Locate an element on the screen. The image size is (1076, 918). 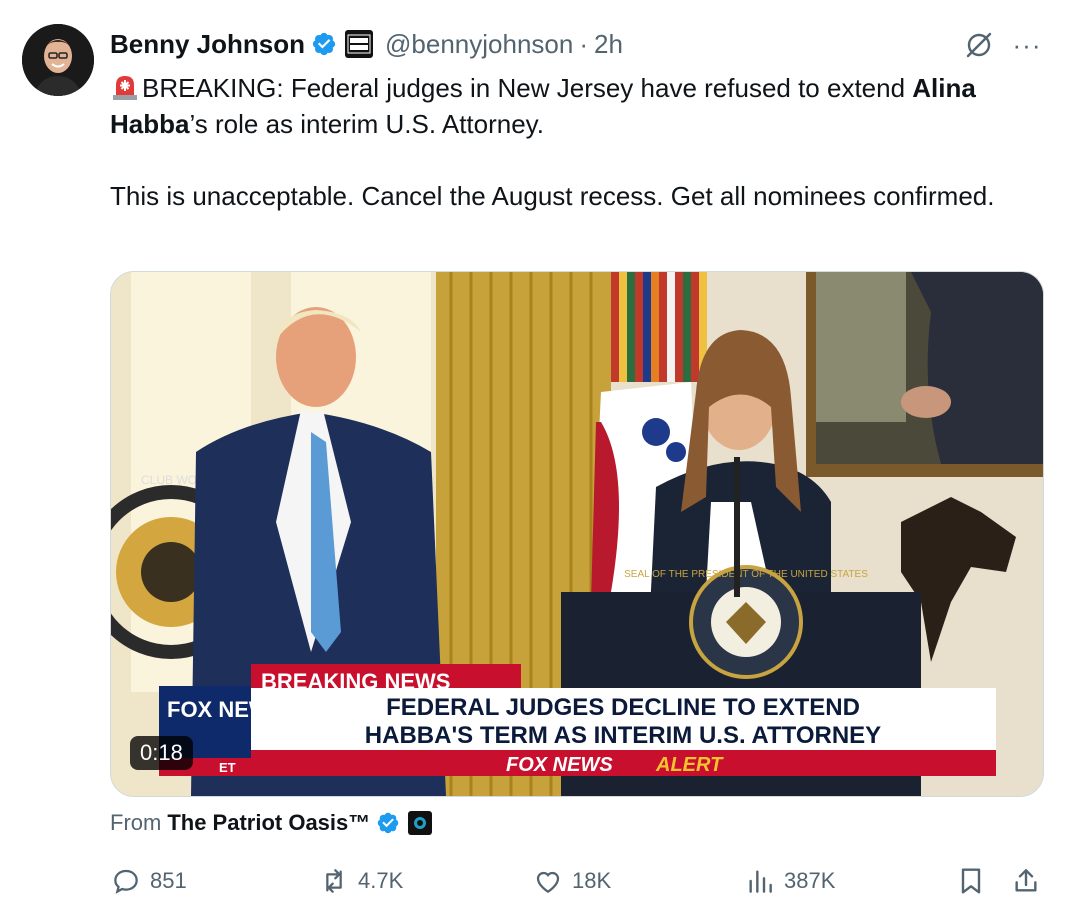
views-button: 387K is located at coordinates (789, 881).